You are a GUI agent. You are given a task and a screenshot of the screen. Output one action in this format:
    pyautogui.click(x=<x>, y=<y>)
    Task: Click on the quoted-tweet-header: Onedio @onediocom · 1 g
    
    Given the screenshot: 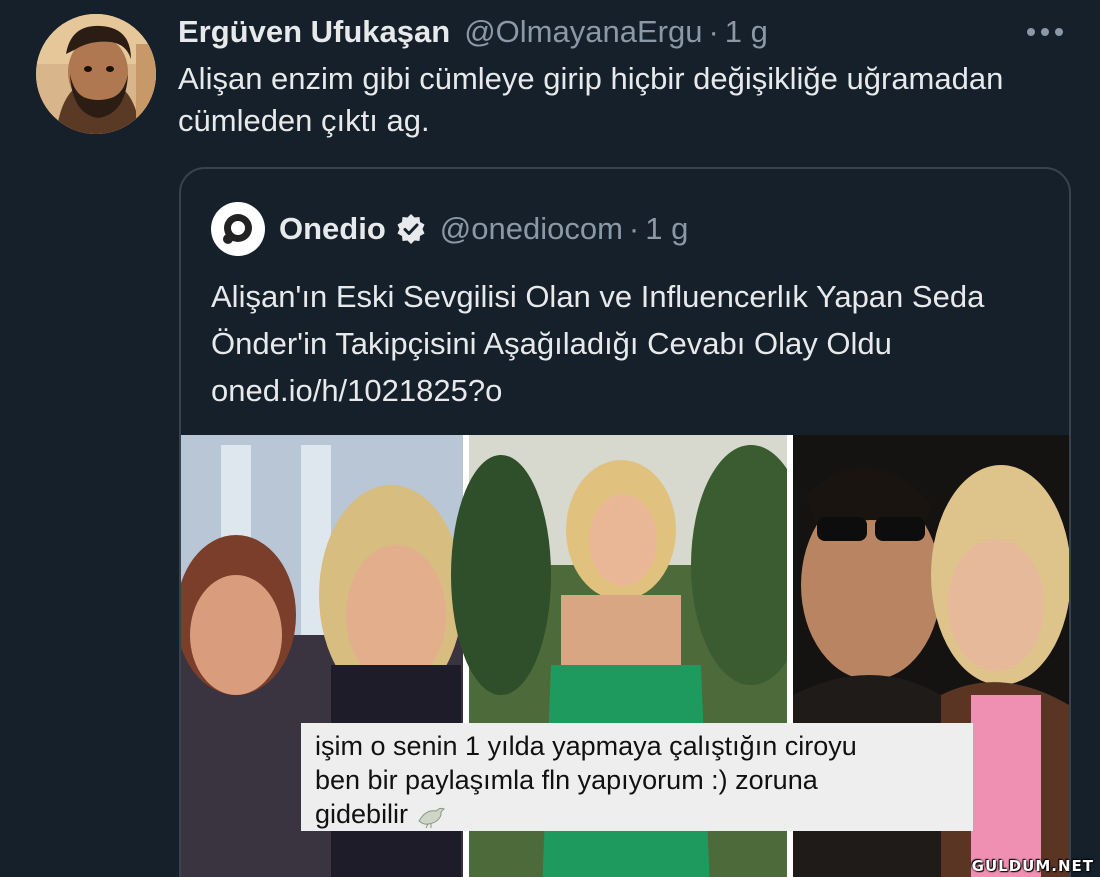 What is the action you would take?
    pyautogui.click(x=449, y=229)
    